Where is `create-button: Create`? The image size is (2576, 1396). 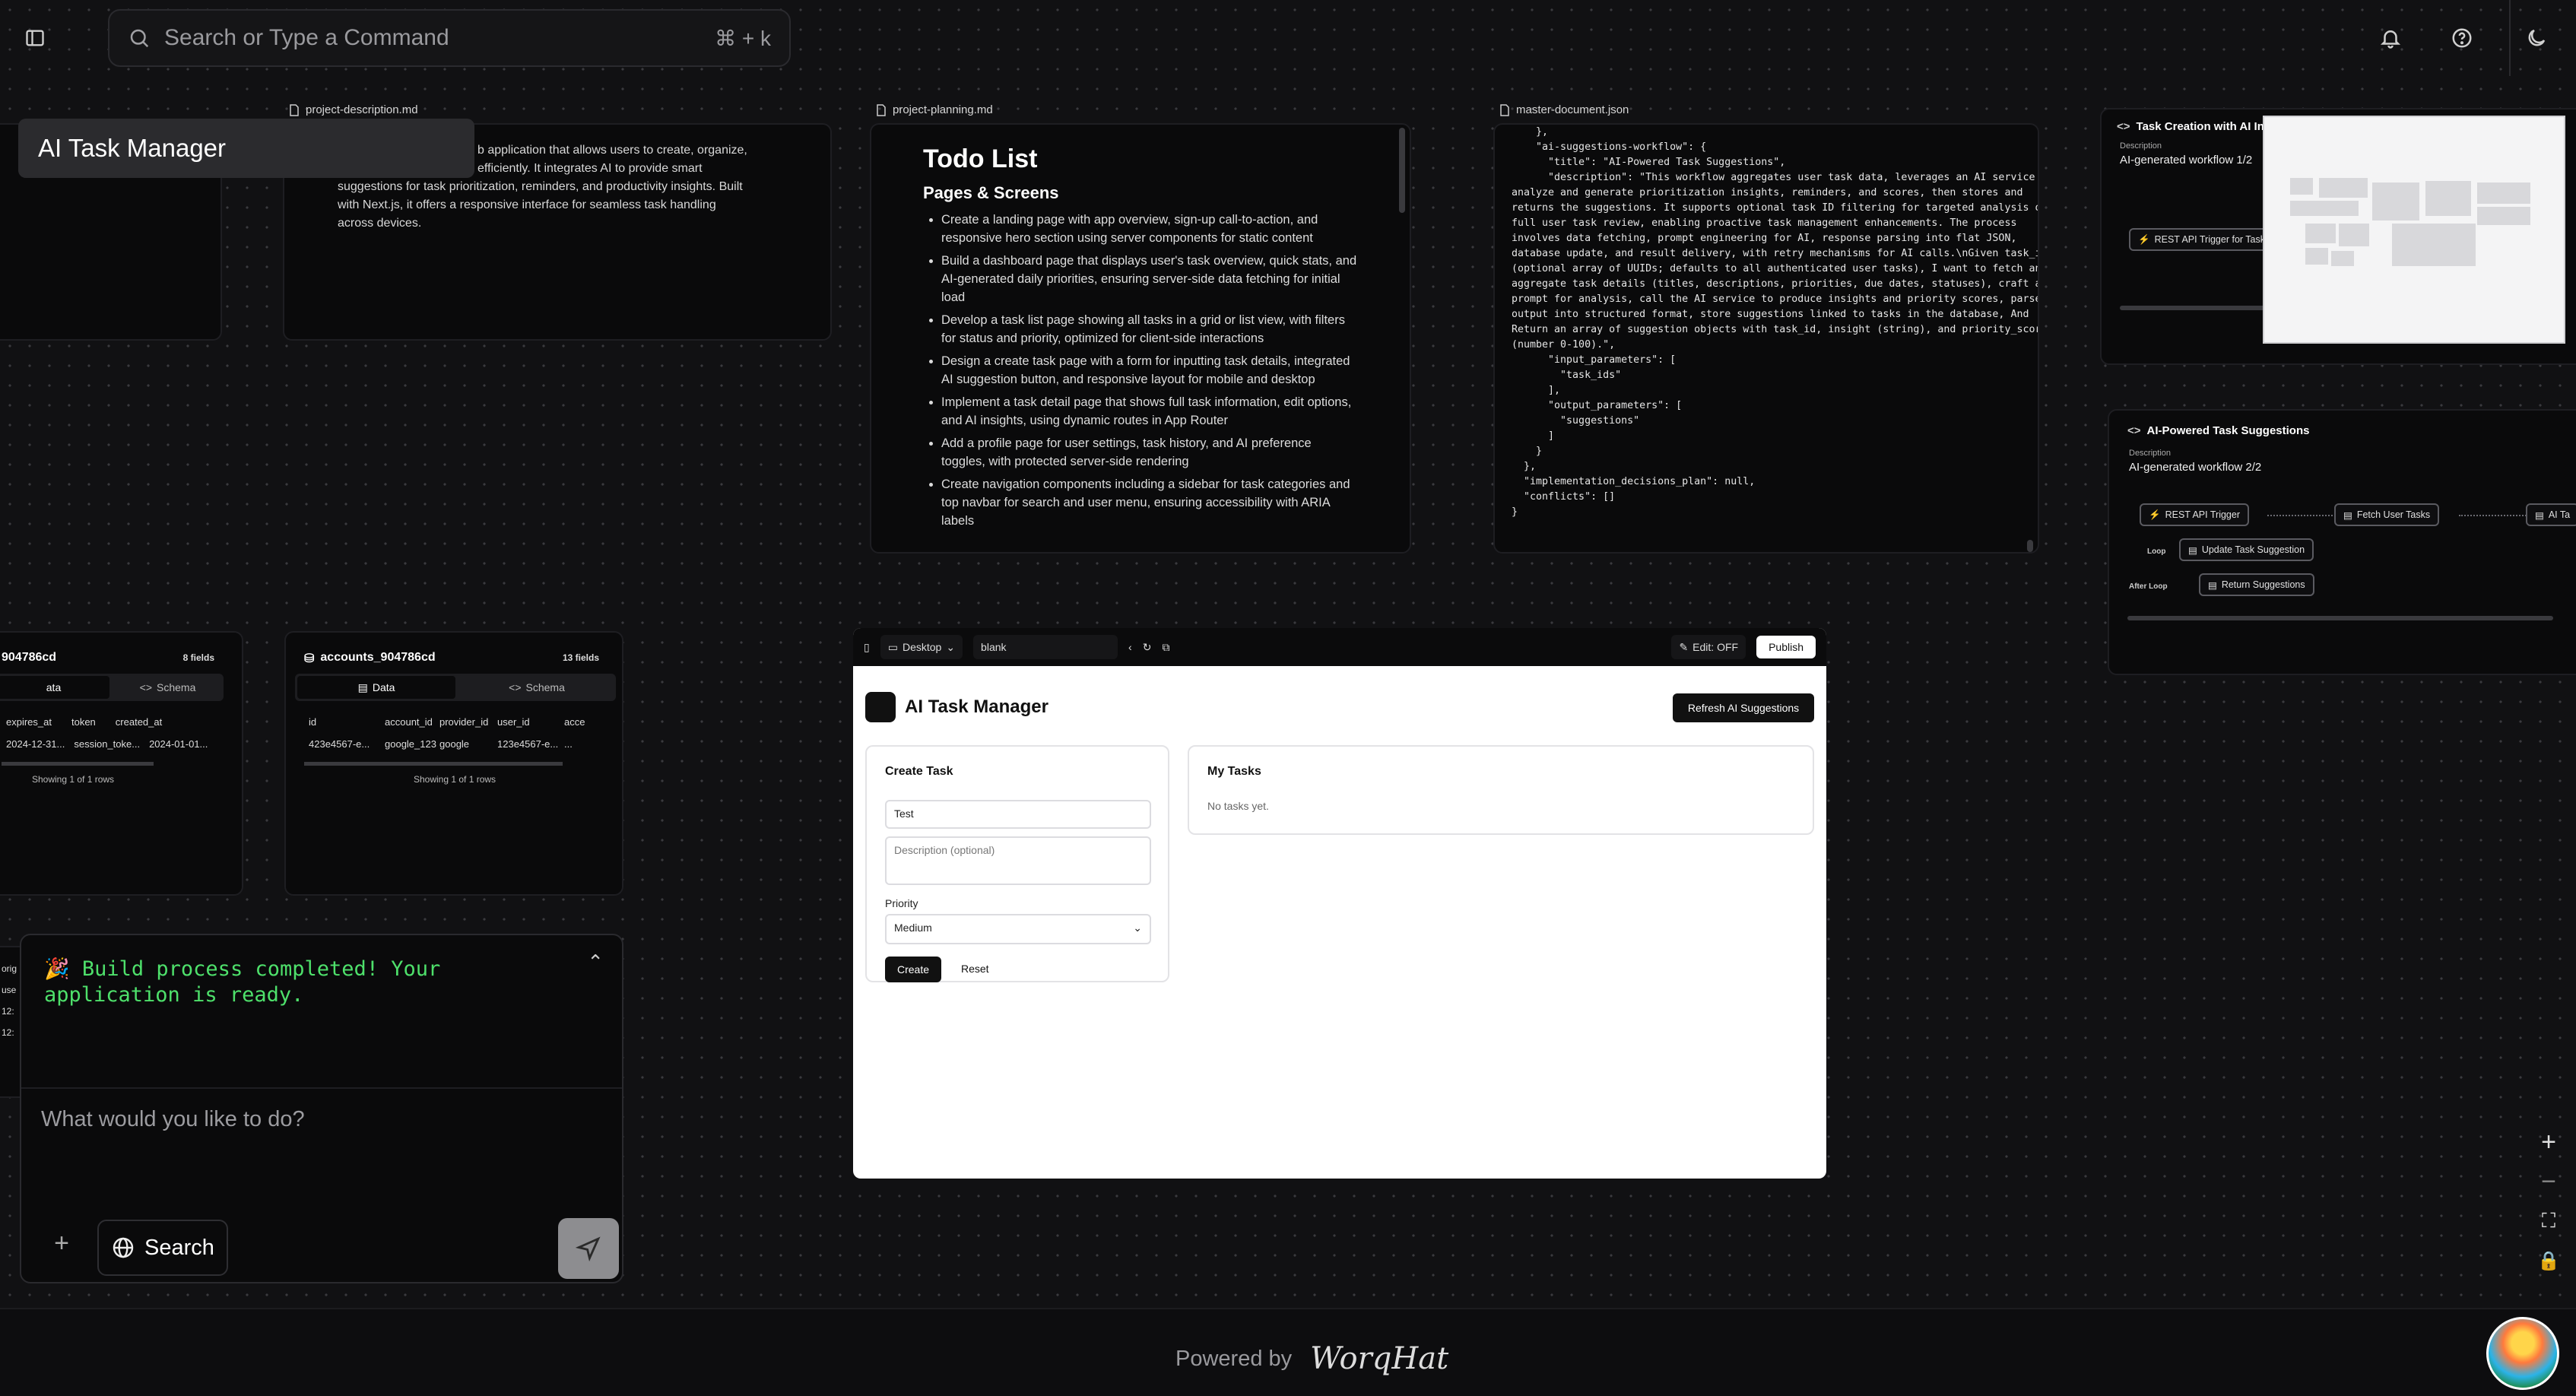
create-button: Create is located at coordinates (913, 969).